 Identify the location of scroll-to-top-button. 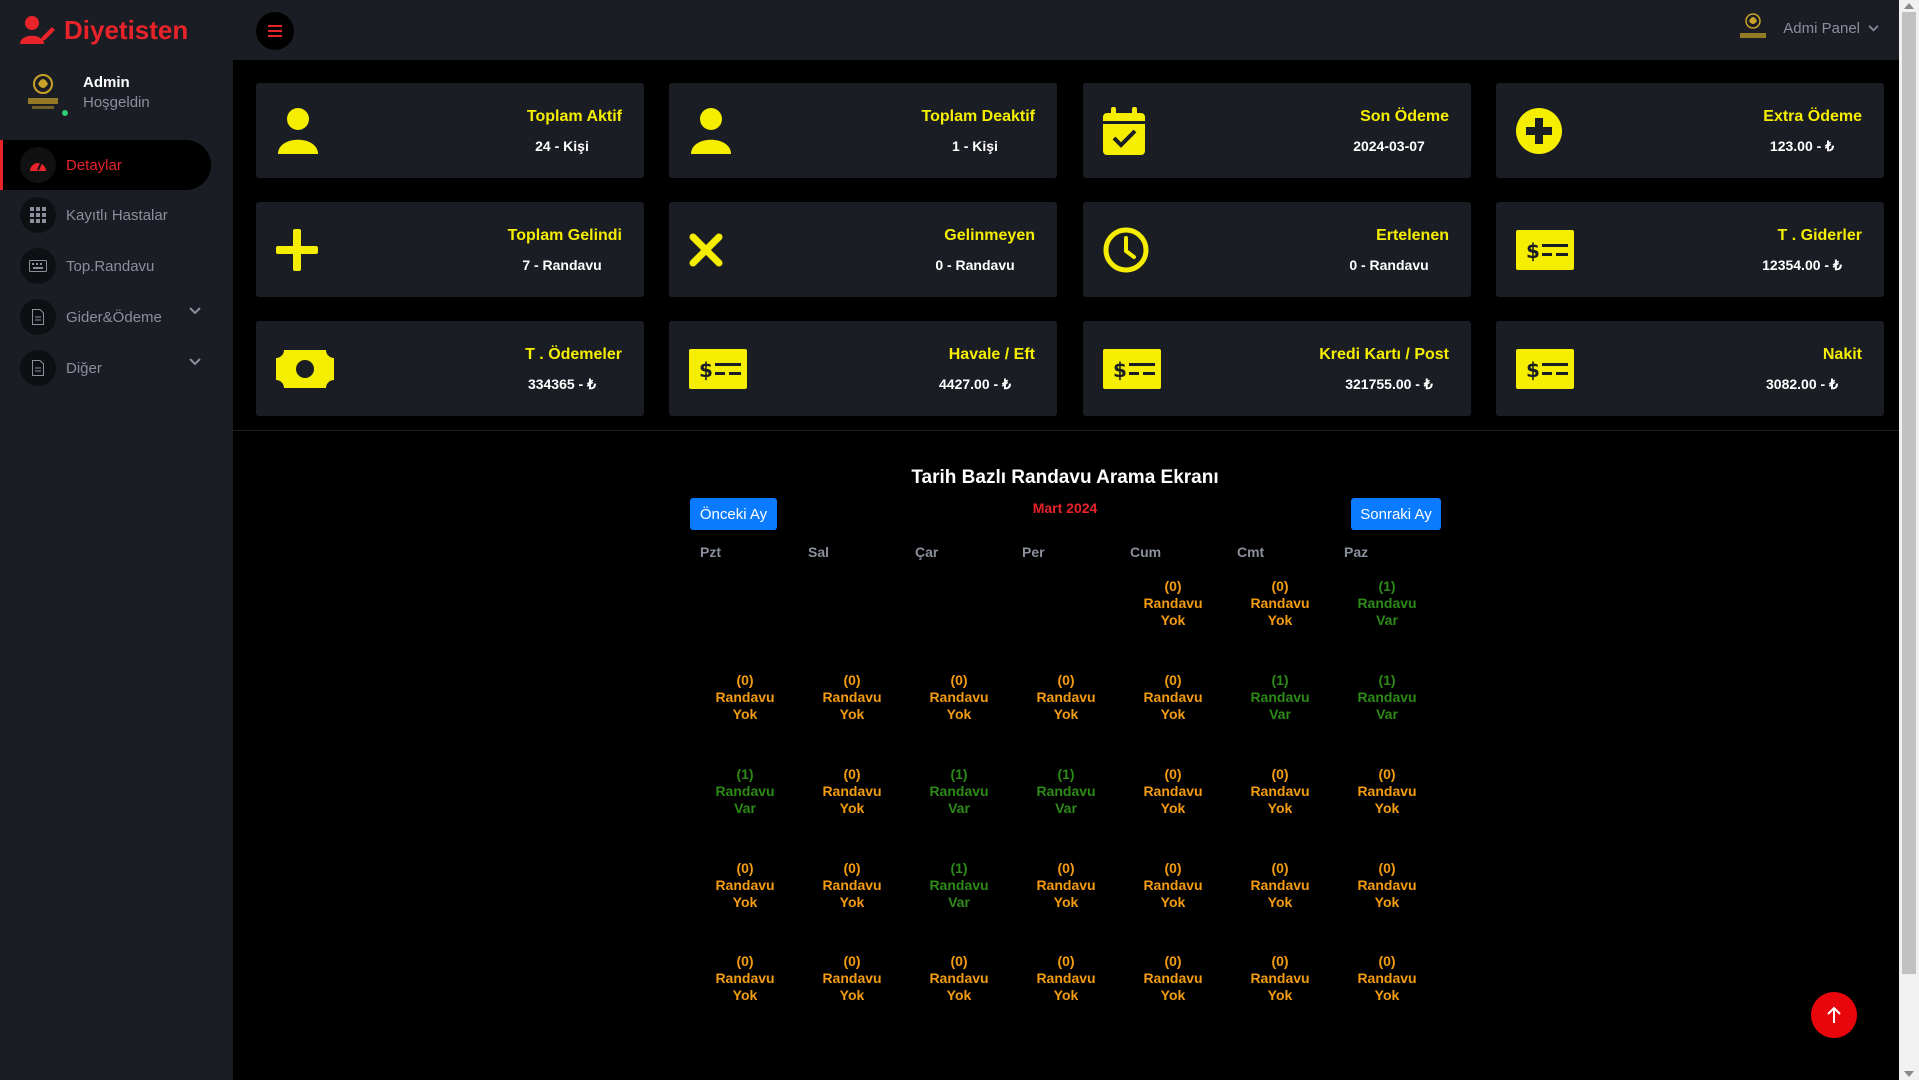
(1834, 1015).